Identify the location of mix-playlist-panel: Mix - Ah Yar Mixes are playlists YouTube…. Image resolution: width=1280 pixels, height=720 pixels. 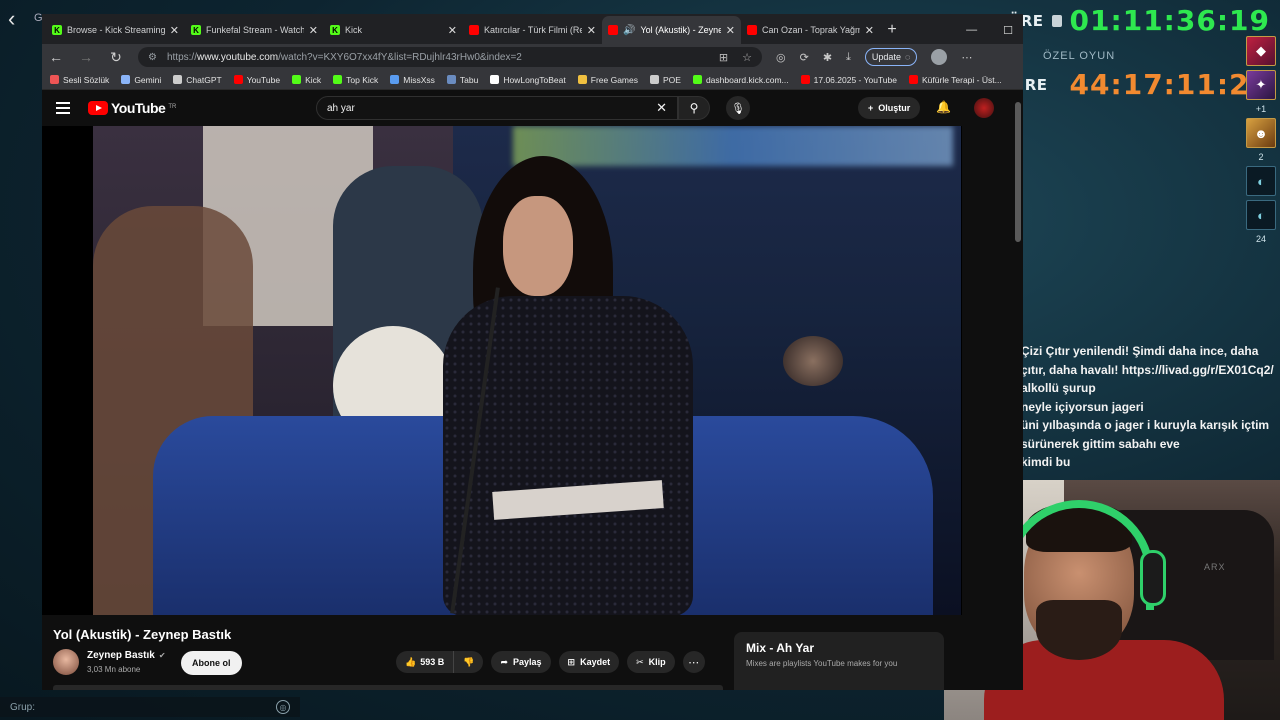
(839, 661).